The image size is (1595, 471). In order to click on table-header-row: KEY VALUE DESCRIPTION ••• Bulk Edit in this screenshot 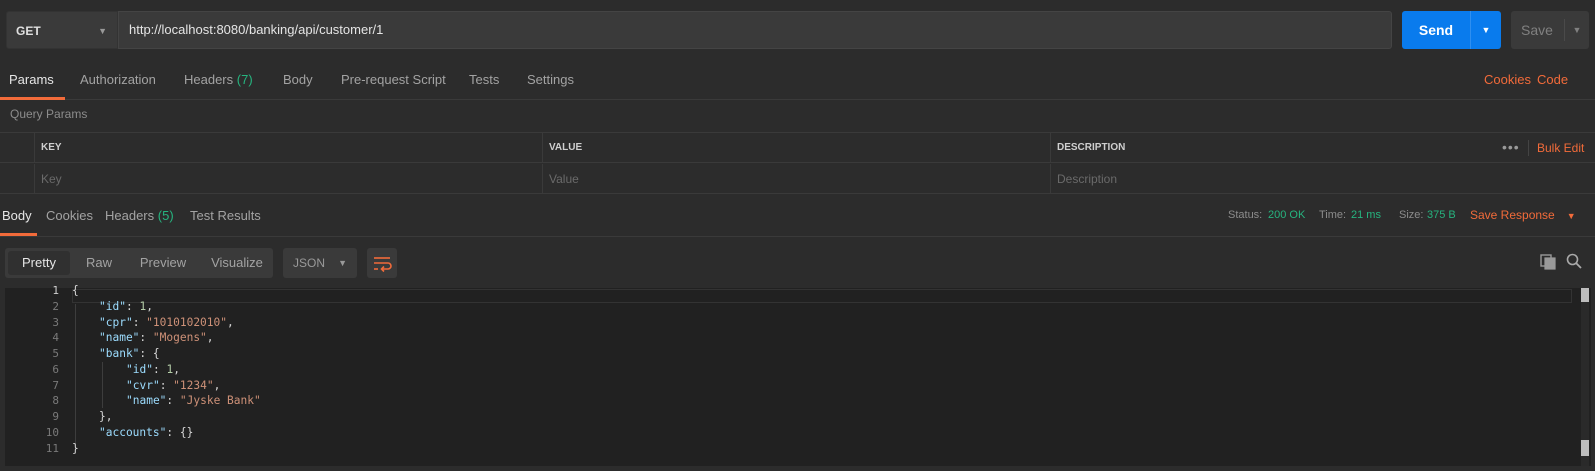, I will do `click(797, 148)`.